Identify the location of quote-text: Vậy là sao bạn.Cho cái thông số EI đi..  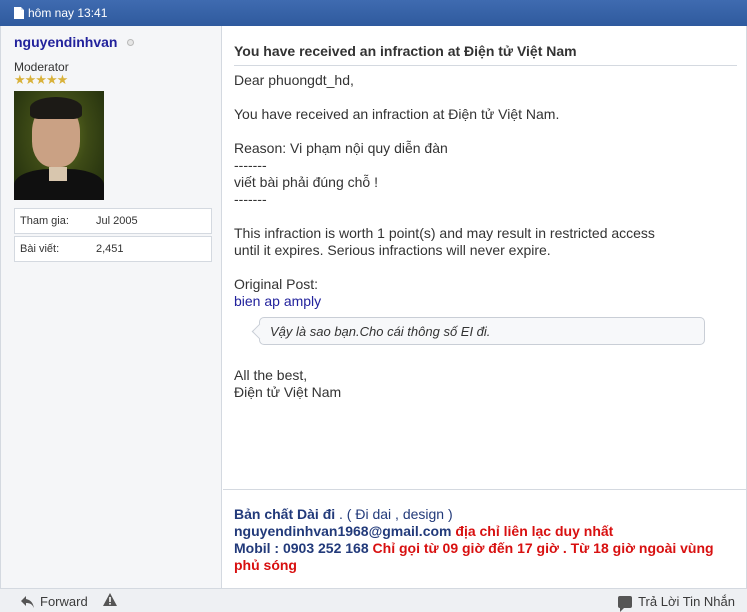
(380, 331).